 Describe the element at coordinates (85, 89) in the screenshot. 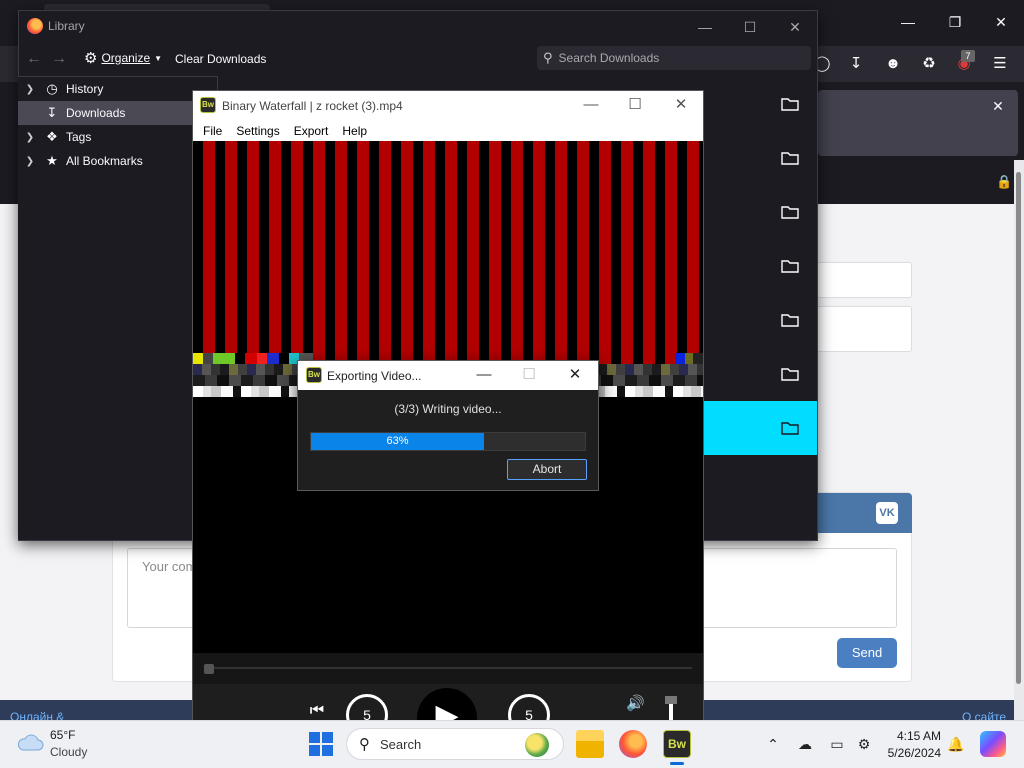

I see `sidebar-item-label: History` at that location.